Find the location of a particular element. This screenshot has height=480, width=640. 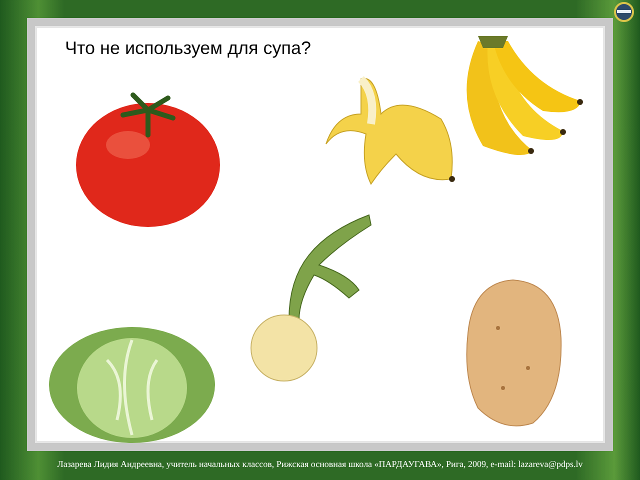

author-footer: Лазарева Лидия Андреевна, учитель начальных классов, Рижская основная школа «ПАРДАУГАВА», Рига, 2009, e-mail: lazareva@pdps.lv is located at coordinates (320, 464).